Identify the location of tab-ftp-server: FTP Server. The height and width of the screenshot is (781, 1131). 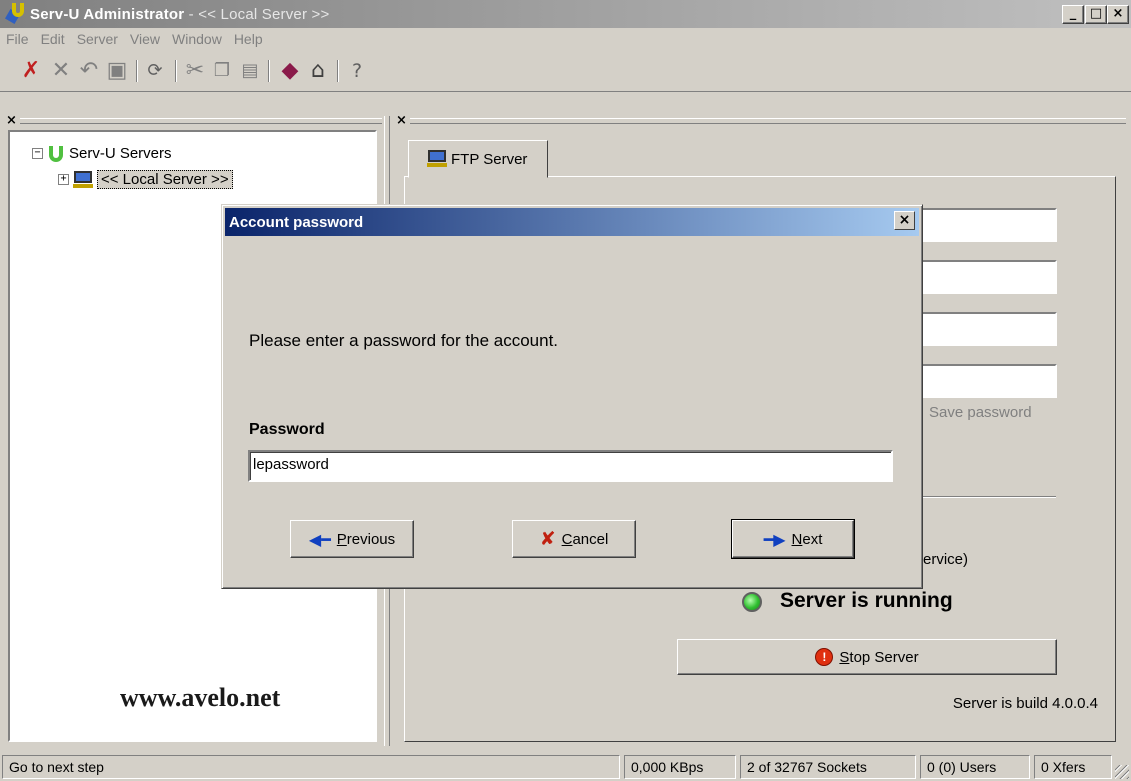
(478, 159).